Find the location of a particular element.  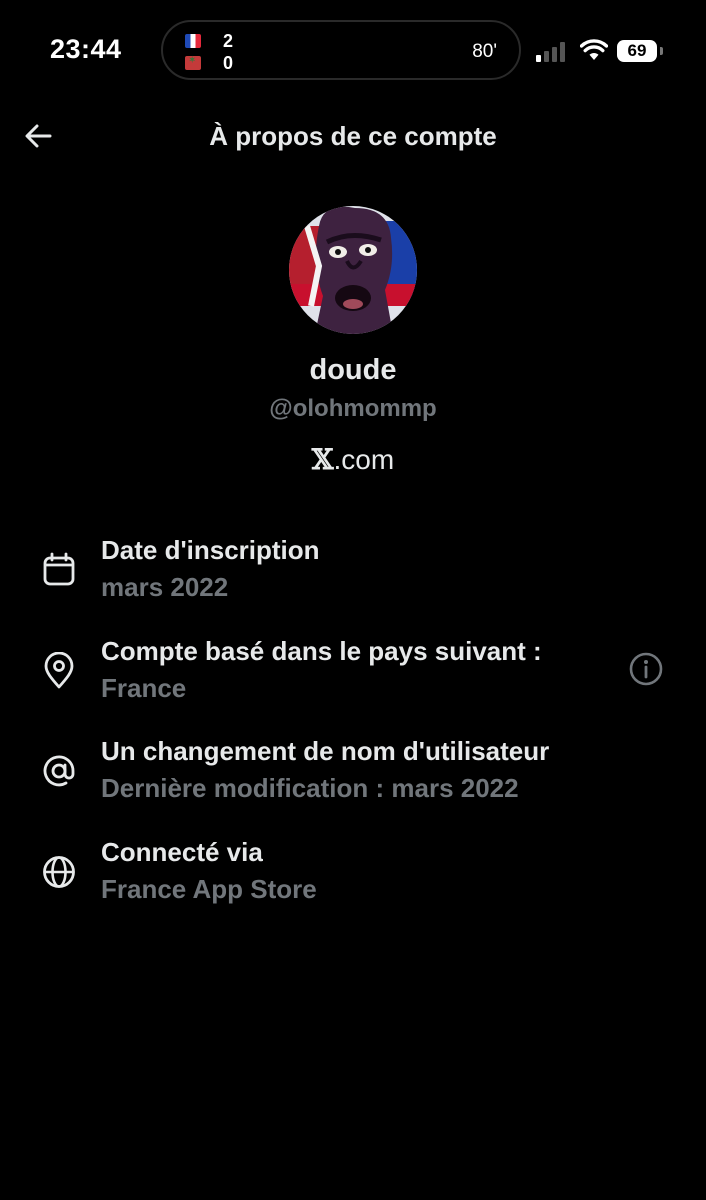

location-pin-icon is located at coordinates (59, 670).